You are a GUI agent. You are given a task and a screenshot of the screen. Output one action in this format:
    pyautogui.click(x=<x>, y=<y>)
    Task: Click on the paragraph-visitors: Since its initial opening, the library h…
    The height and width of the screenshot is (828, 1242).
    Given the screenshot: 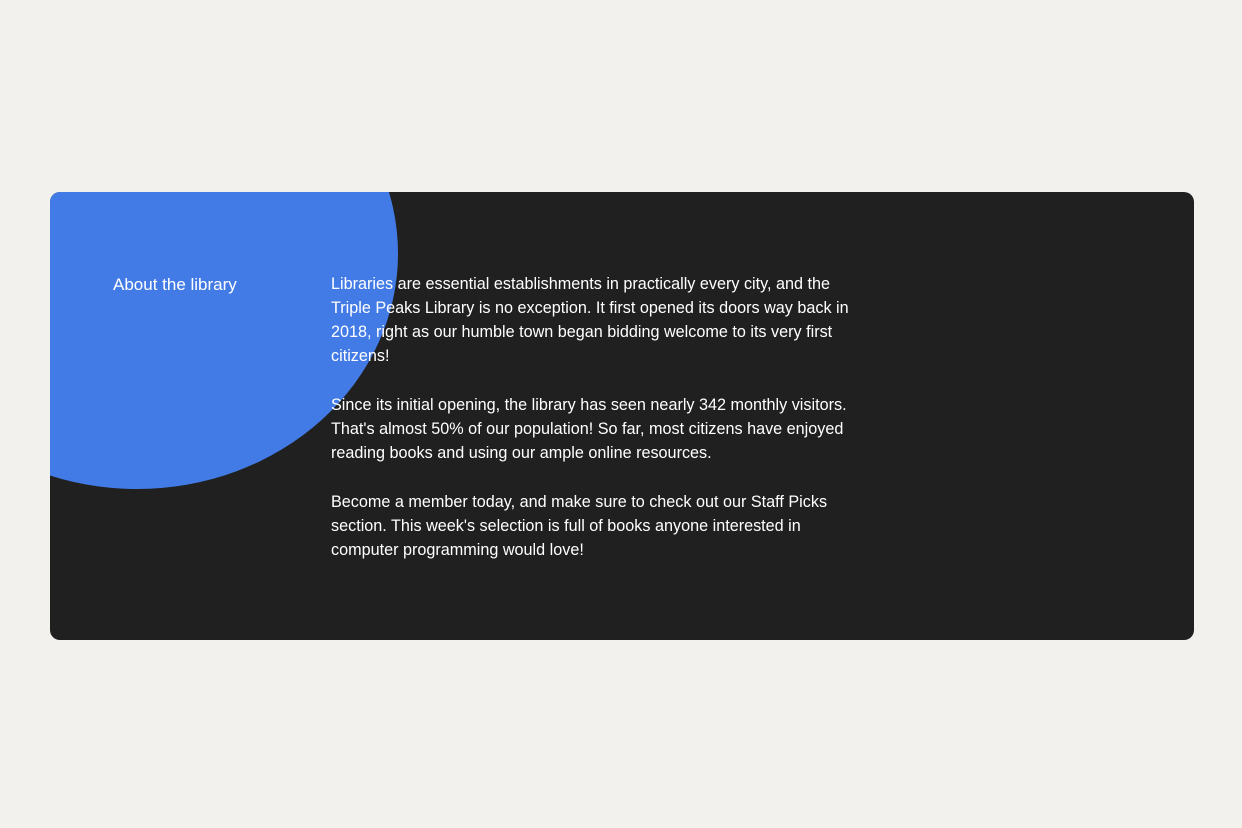 What is the action you would take?
    pyautogui.click(x=589, y=429)
    